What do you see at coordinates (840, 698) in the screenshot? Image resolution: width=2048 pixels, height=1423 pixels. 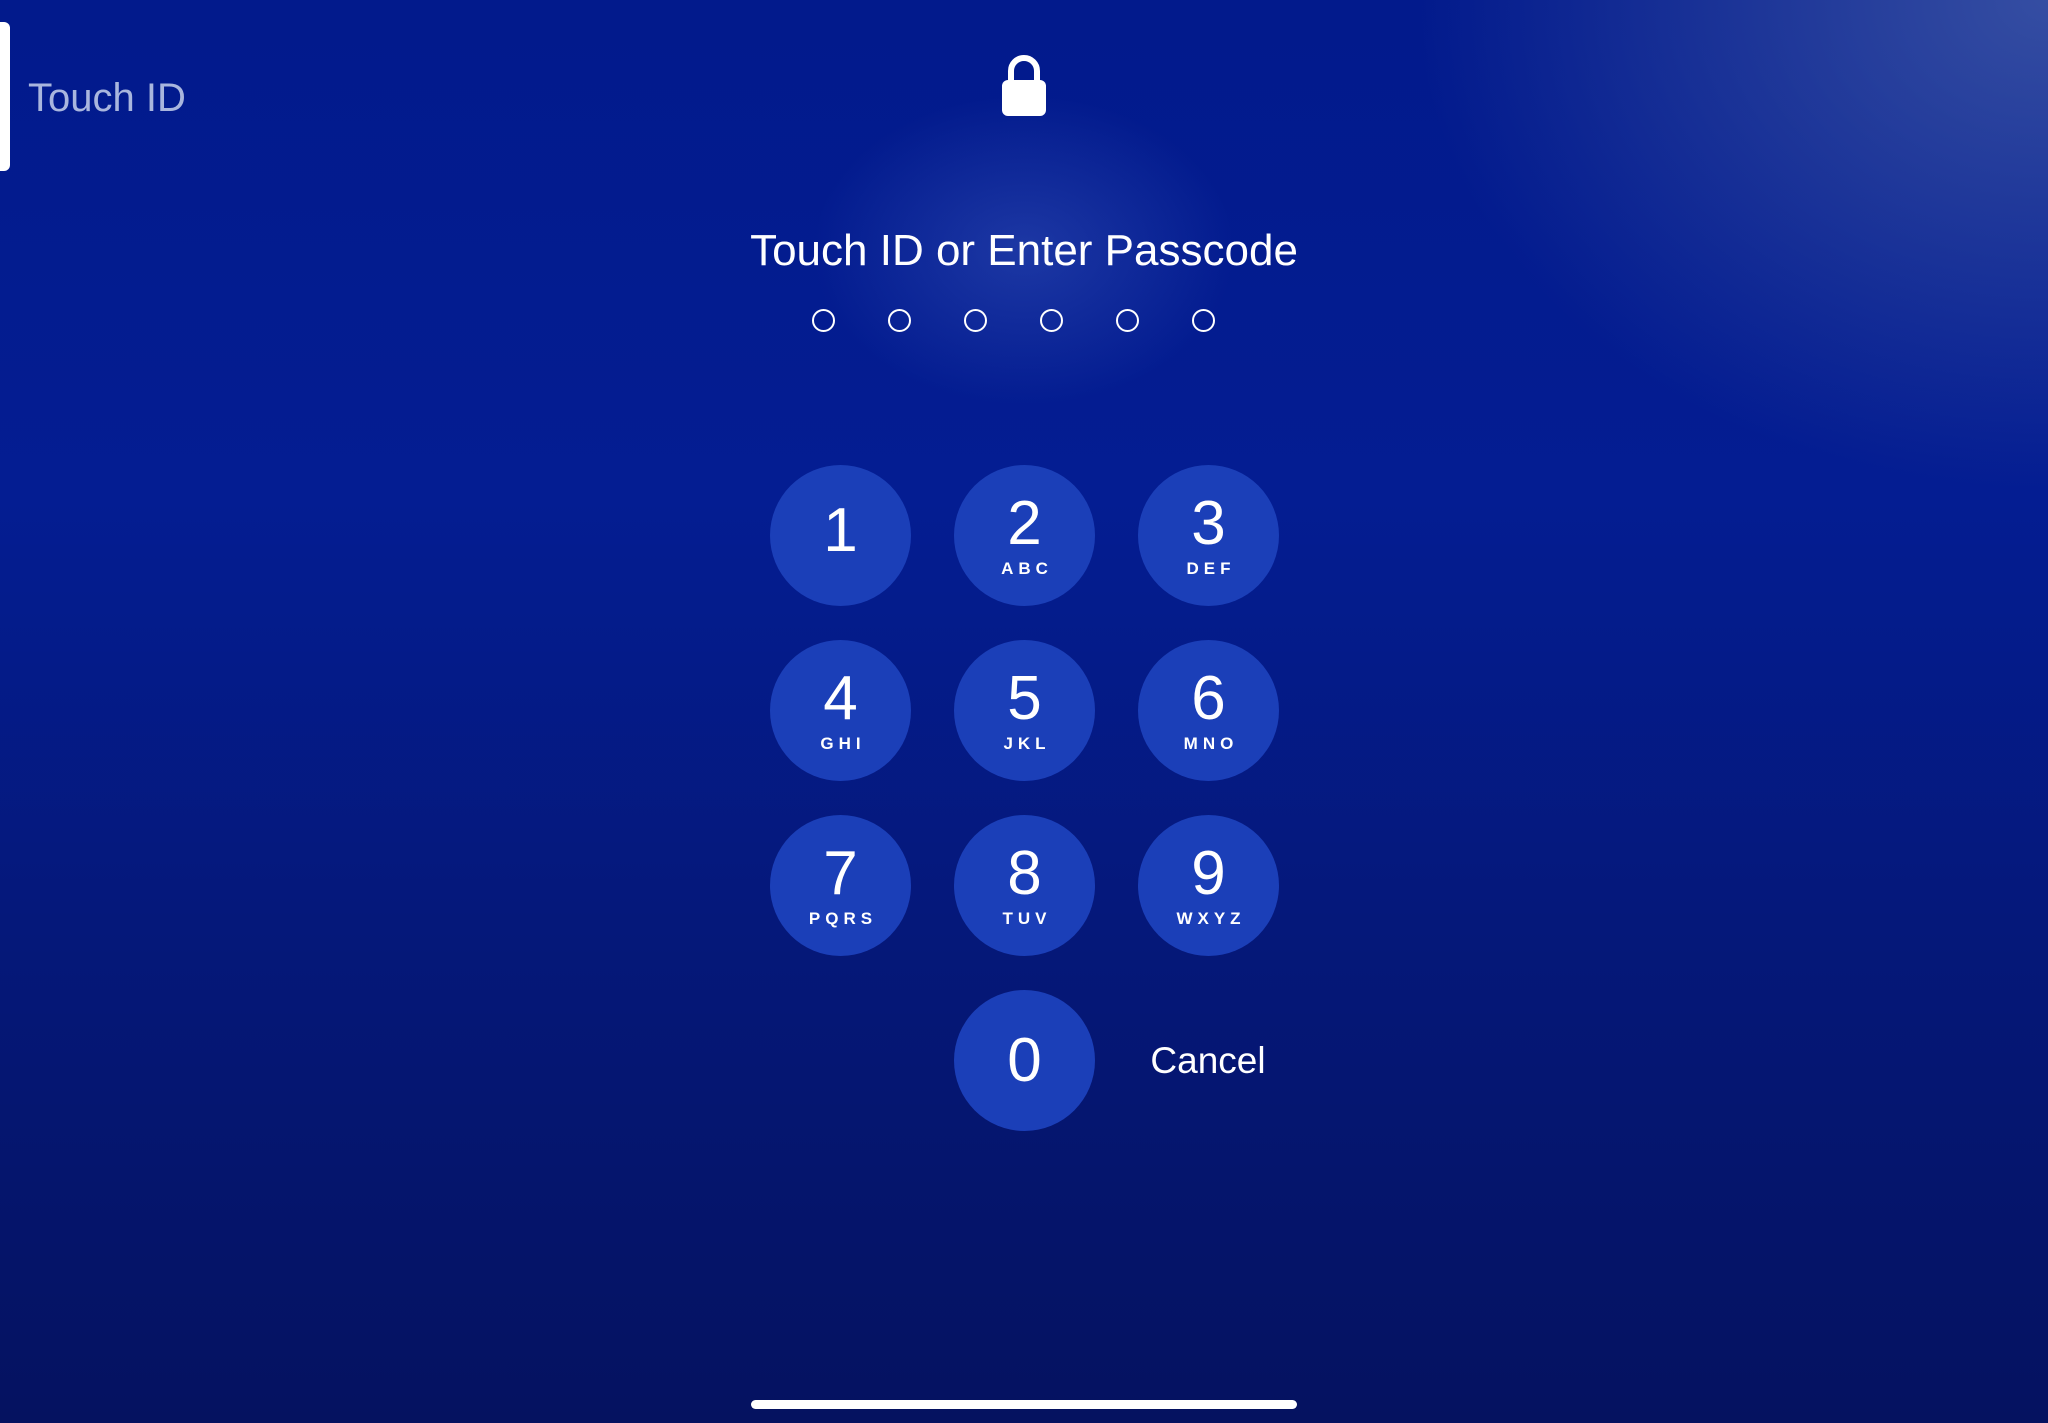 I see `key-digit: 4` at bounding box center [840, 698].